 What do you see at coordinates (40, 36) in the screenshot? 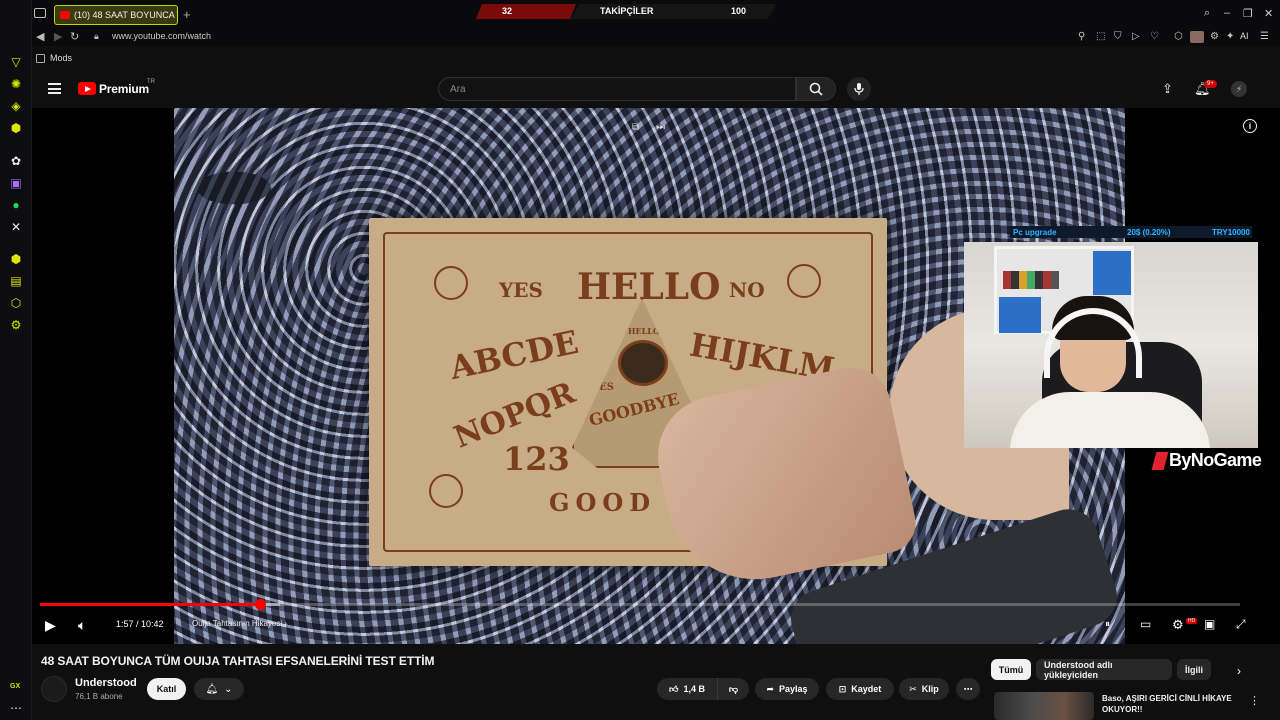
I see `back-icon: ◀` at bounding box center [40, 36].